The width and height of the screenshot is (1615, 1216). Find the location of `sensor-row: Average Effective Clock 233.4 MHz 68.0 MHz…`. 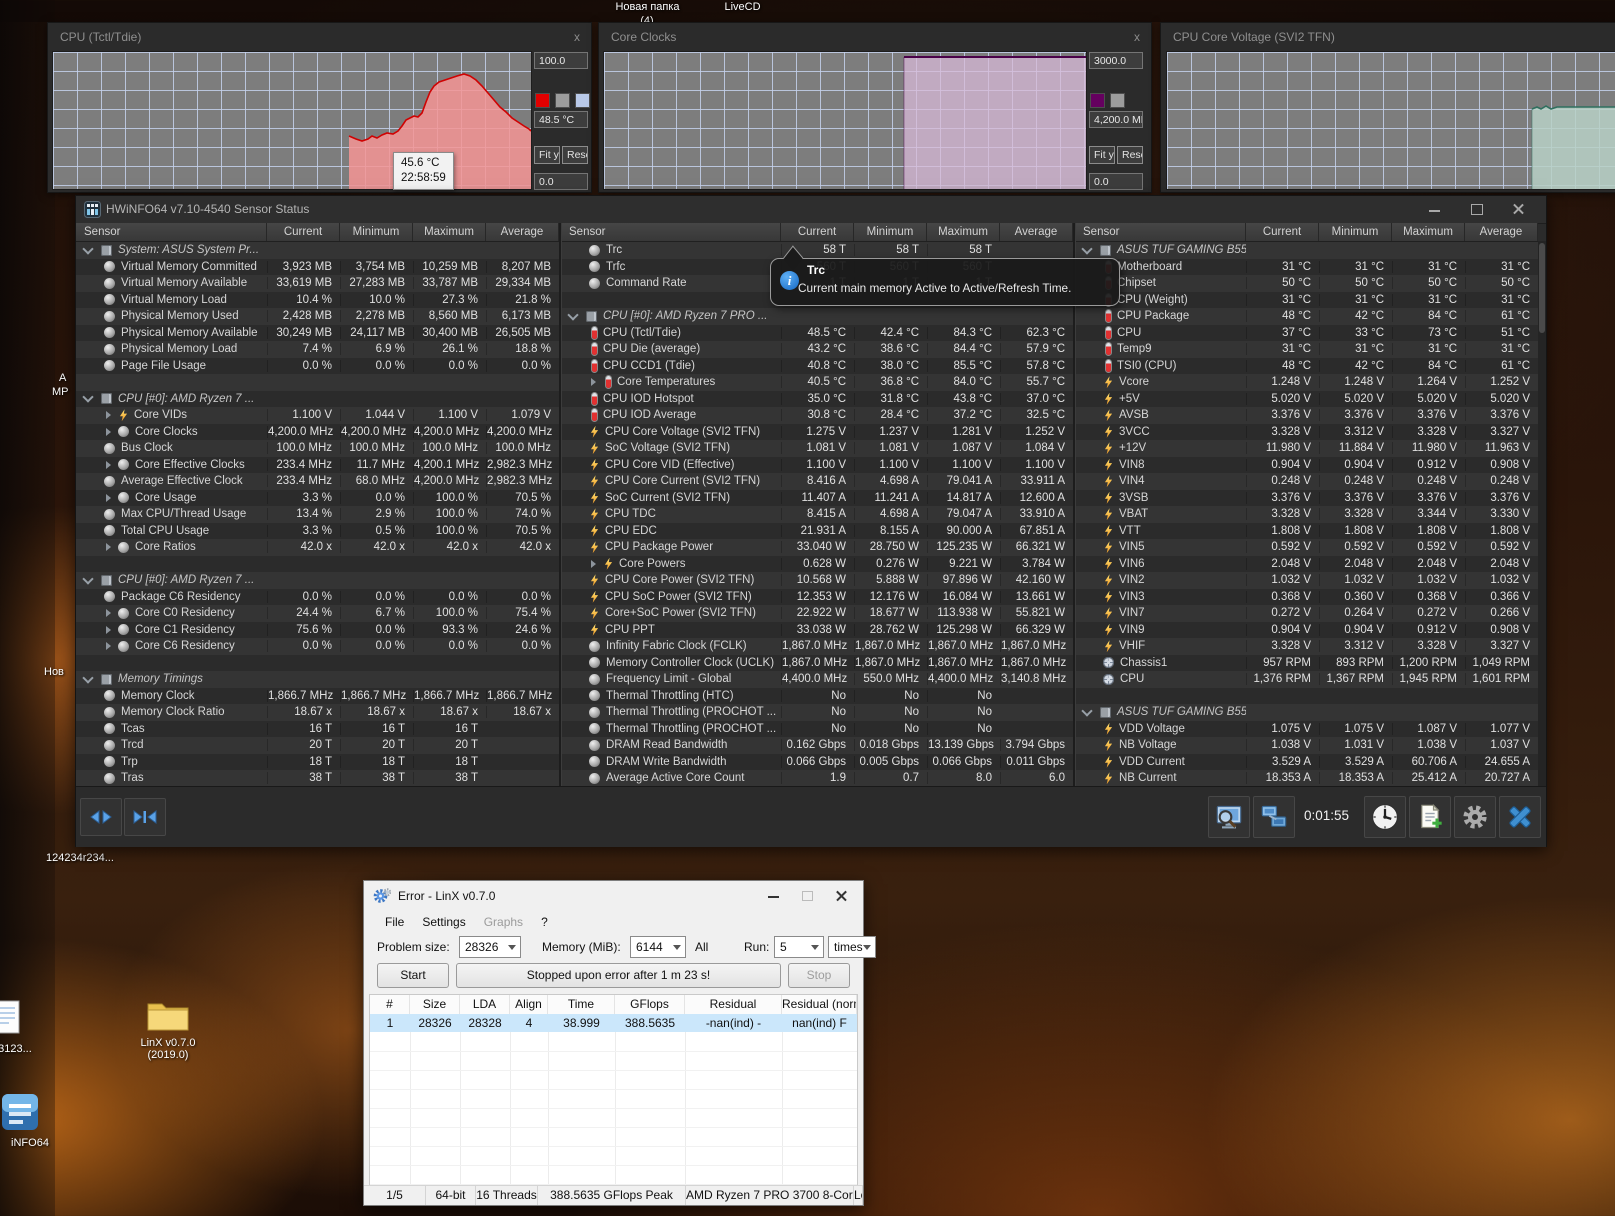

sensor-row: Average Effective Clock 233.4 MHz 68.0 MHz… is located at coordinates (317, 481).